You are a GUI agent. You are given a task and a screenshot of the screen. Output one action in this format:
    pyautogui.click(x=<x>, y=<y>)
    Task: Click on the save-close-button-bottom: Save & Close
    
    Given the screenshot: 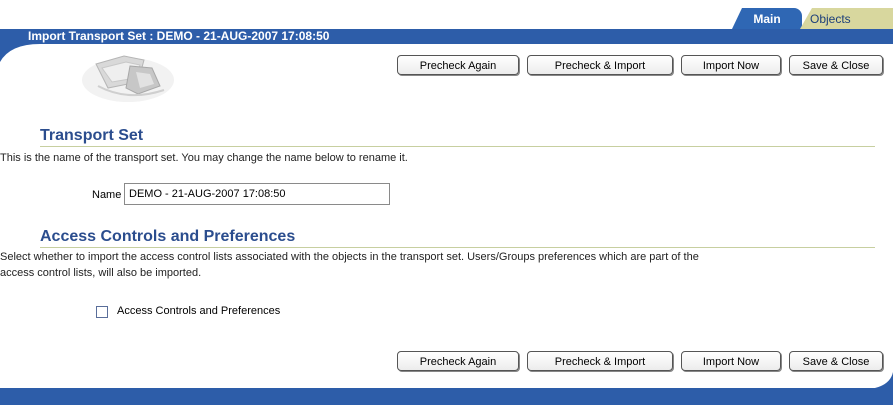 What is the action you would take?
    pyautogui.click(x=836, y=361)
    